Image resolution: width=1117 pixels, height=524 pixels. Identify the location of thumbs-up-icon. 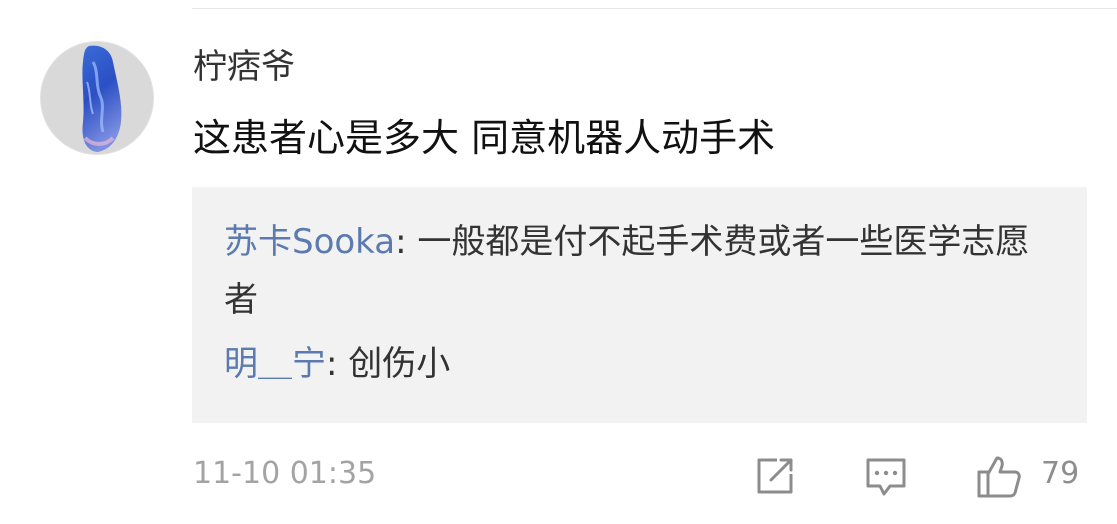
(999, 476).